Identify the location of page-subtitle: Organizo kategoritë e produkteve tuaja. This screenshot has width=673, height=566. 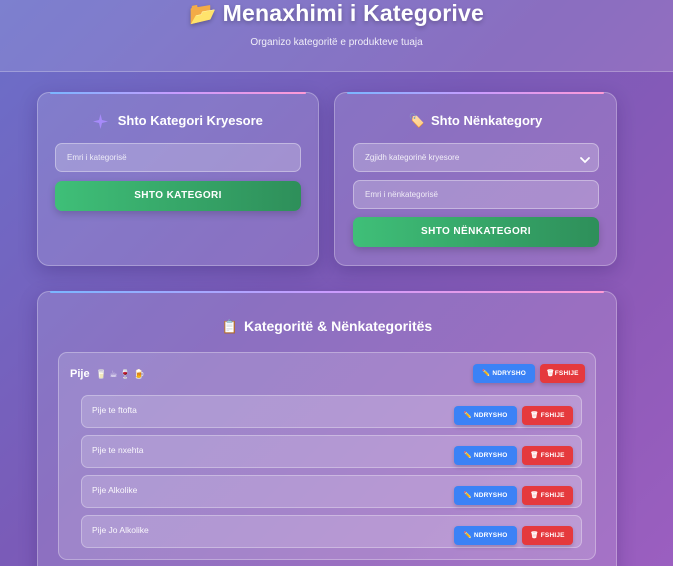
(336, 42).